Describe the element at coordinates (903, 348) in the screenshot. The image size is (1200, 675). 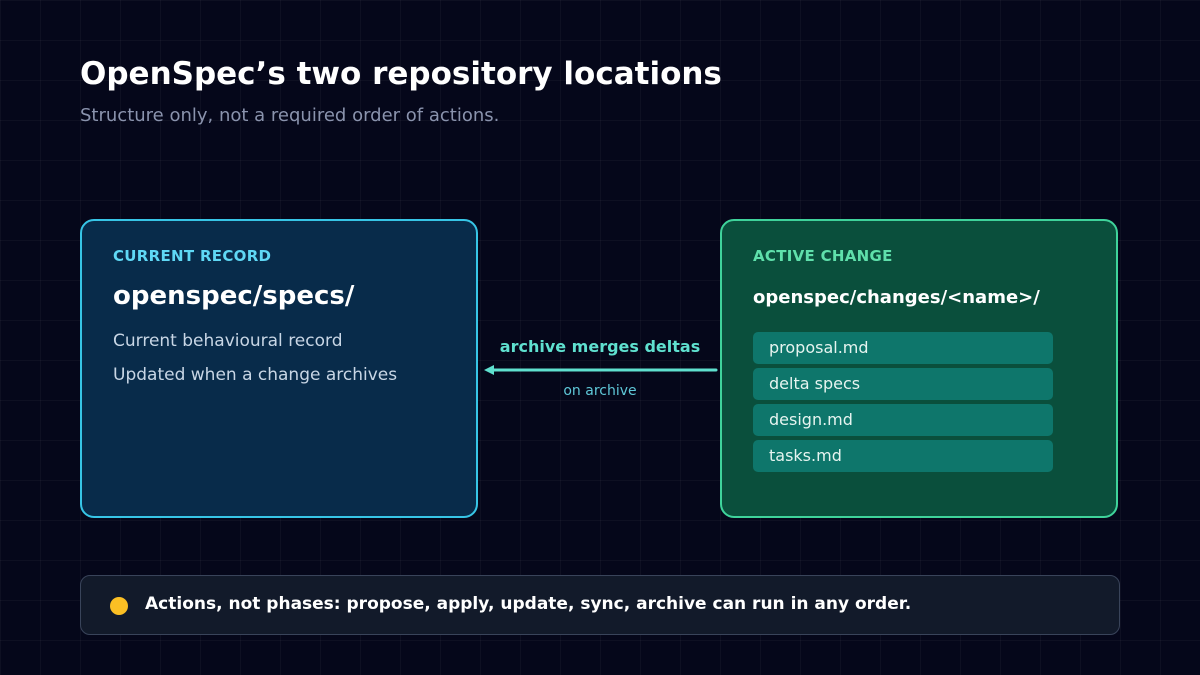
I see `file-proposal: proposal.md` at that location.